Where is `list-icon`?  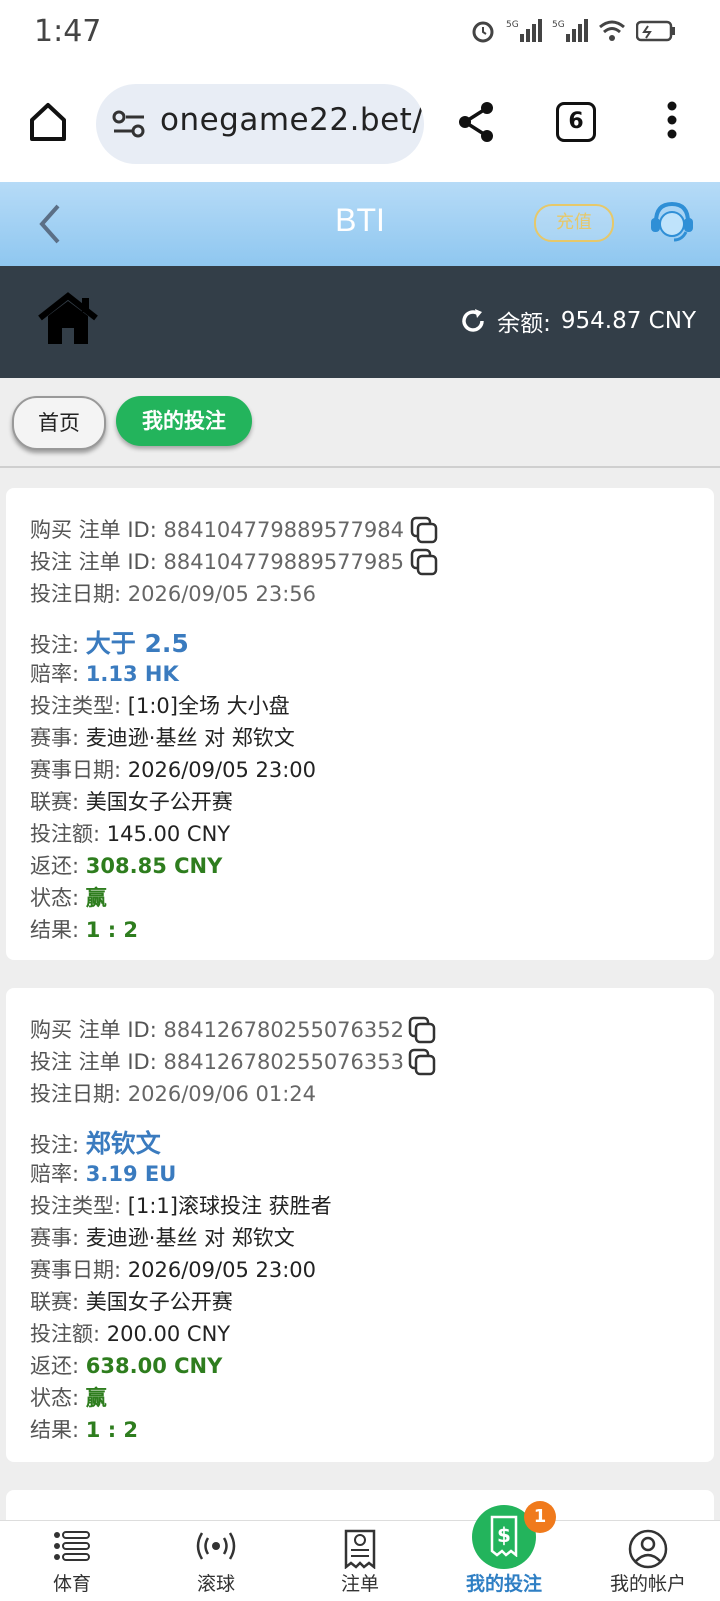
list-icon is located at coordinates (72, 1546).